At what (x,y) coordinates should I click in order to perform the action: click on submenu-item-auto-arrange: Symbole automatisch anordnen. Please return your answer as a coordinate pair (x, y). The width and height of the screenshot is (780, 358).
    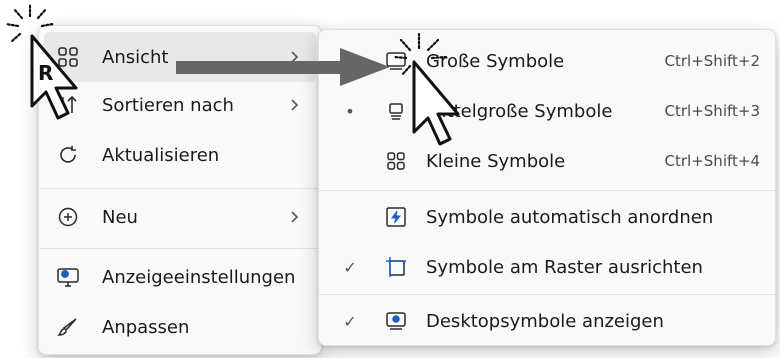
    Looking at the image, I should click on (547, 217).